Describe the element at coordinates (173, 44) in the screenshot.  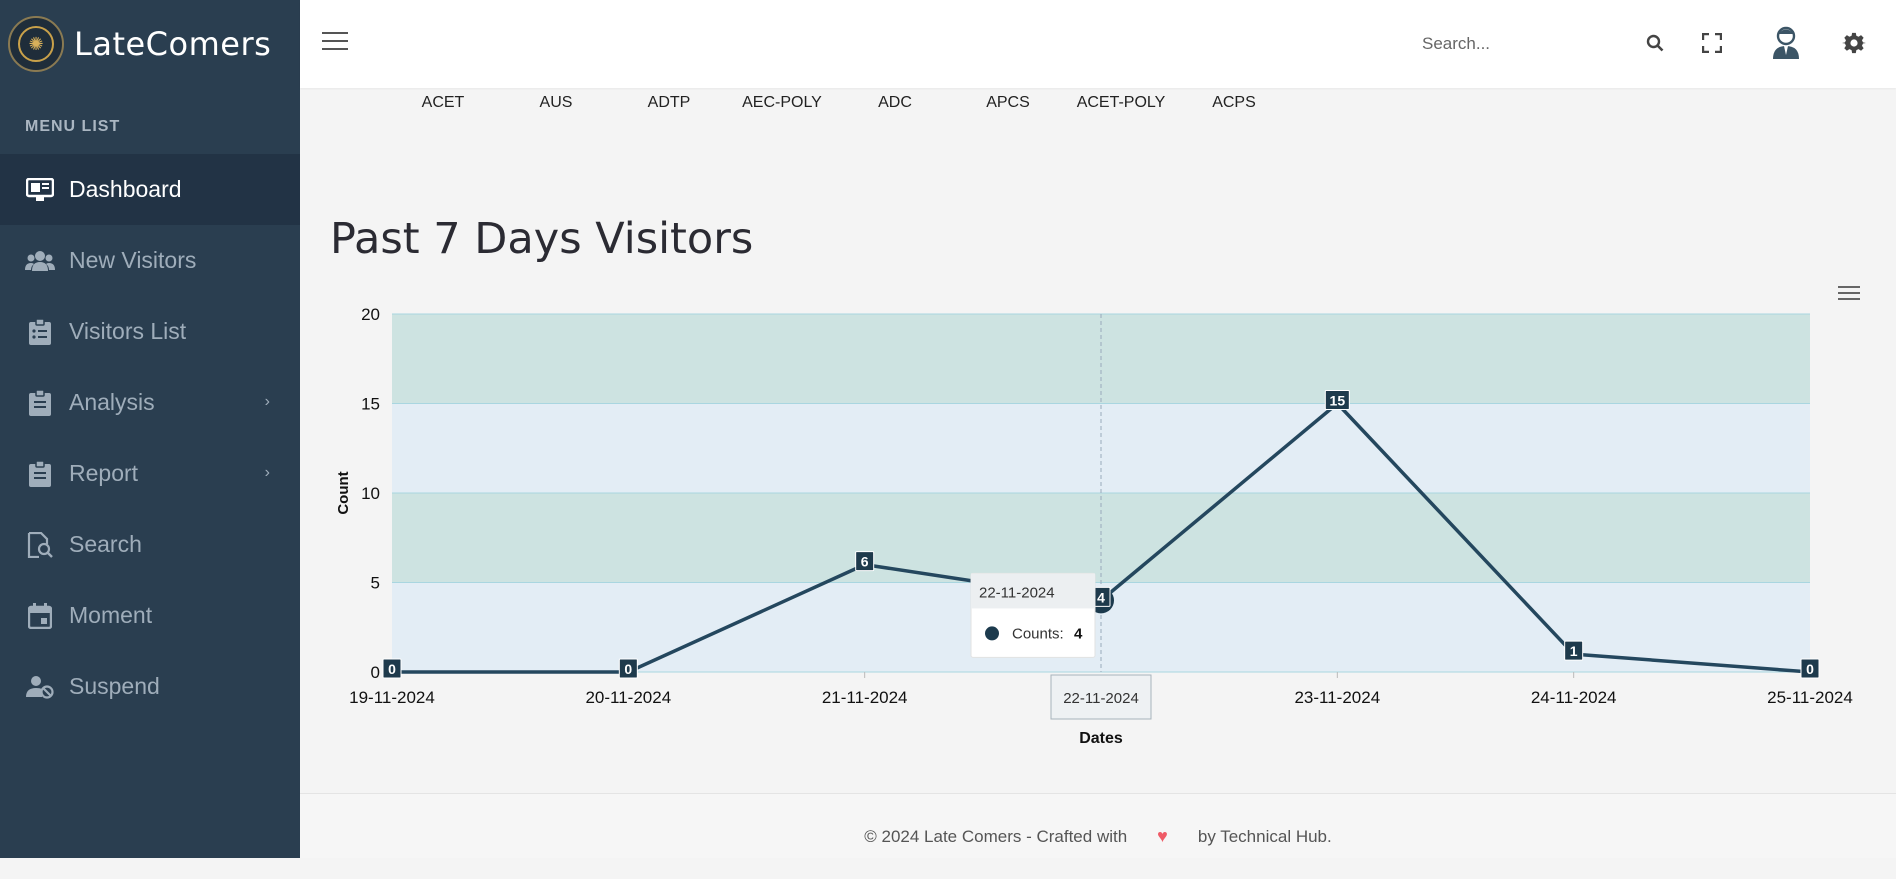
I see `brand-name: LateComers` at that location.